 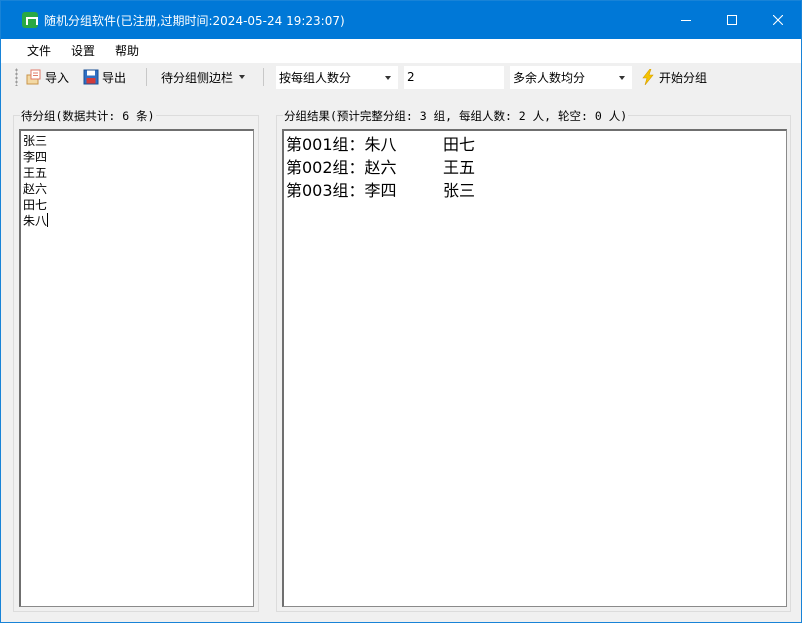 I want to click on close-icon, so click(x=778, y=20).